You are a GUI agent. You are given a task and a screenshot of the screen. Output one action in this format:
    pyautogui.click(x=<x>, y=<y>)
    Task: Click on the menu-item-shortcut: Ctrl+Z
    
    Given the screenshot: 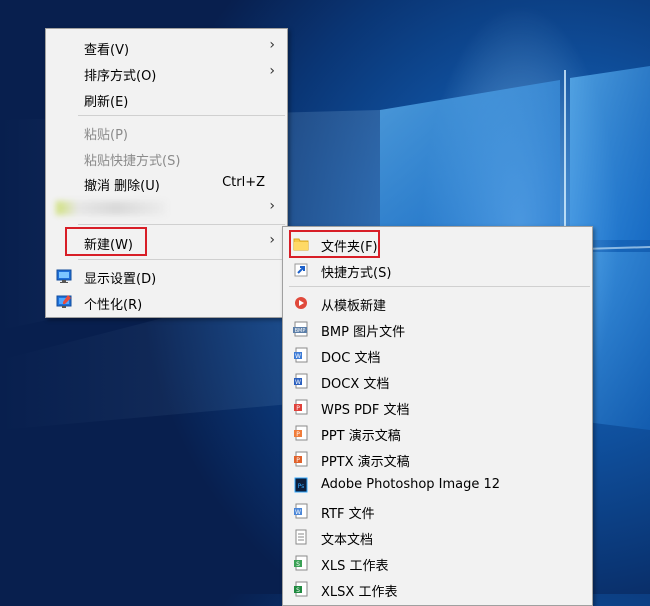 What is the action you would take?
    pyautogui.click(x=243, y=182)
    